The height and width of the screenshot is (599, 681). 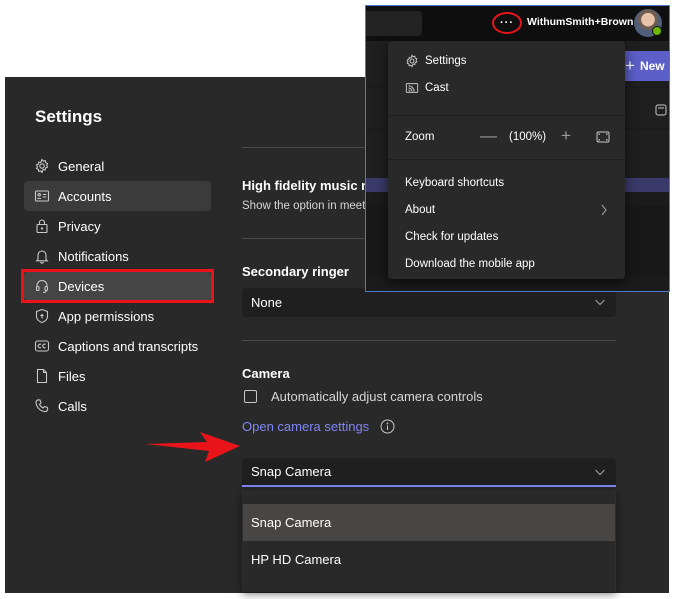 What do you see at coordinates (488, 136) in the screenshot?
I see `zoom-out-button: —` at bounding box center [488, 136].